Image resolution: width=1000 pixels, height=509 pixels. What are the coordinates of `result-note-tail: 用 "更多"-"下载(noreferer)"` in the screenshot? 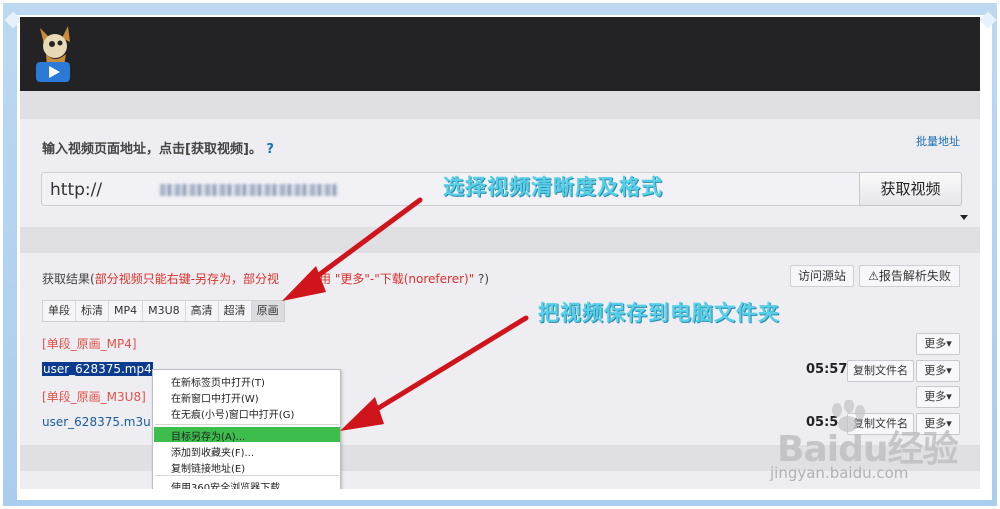 It's located at (397, 279).